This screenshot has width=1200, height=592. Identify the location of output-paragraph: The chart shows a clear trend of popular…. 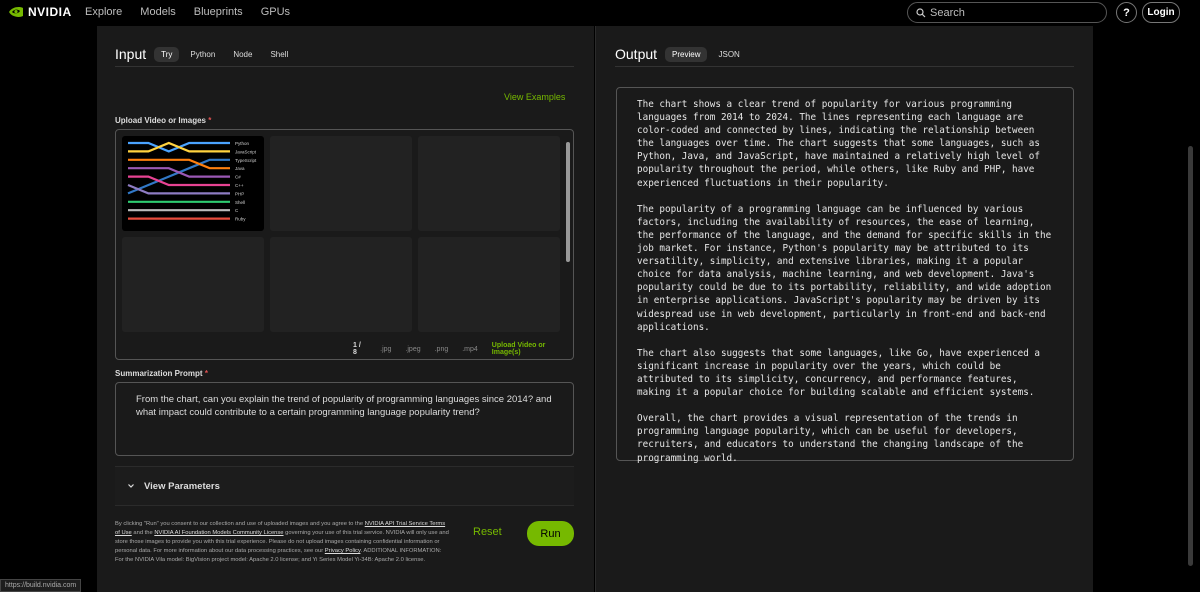
(838, 144).